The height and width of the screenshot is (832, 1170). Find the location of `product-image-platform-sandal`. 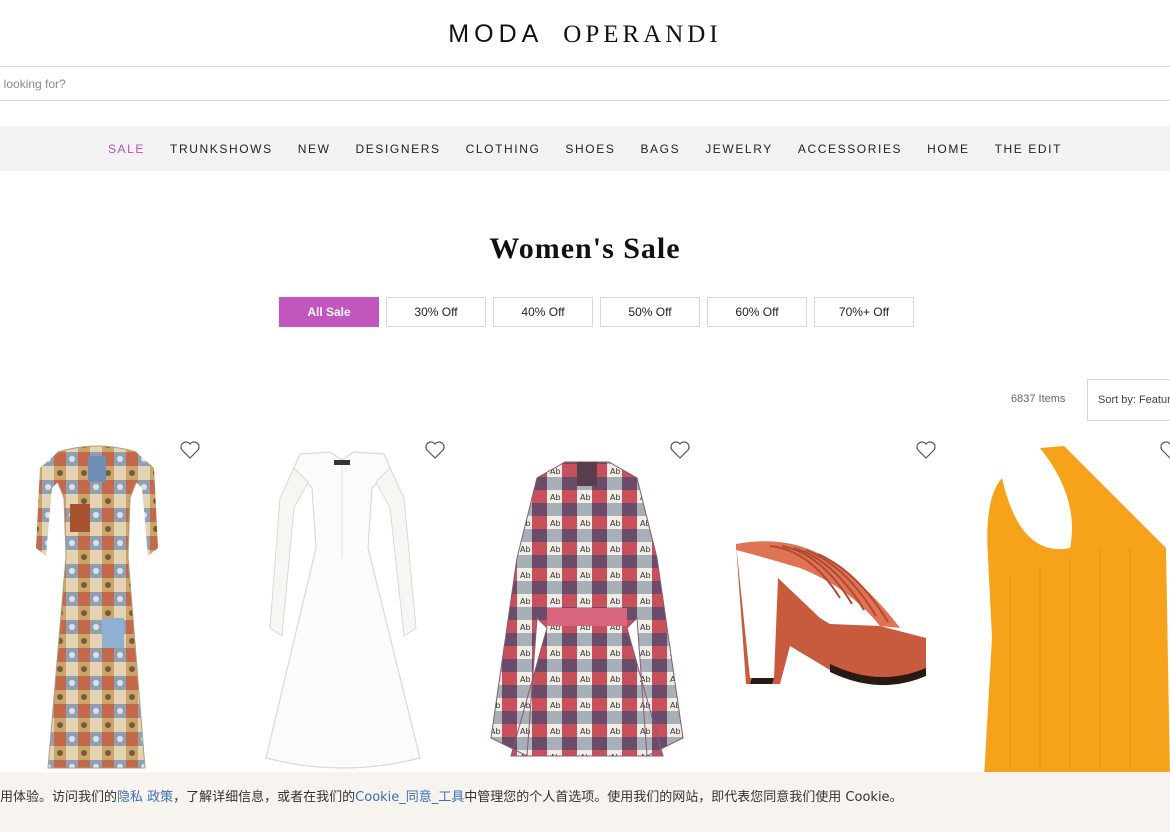

product-image-platform-sandal is located at coordinates (831, 613).